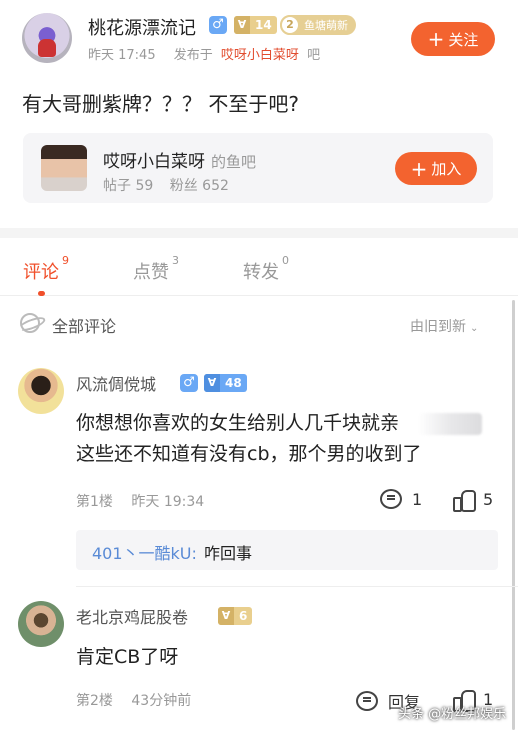  I want to click on forum-card-name: 哎呀小白菜呀 的鱼吧, so click(179, 159).